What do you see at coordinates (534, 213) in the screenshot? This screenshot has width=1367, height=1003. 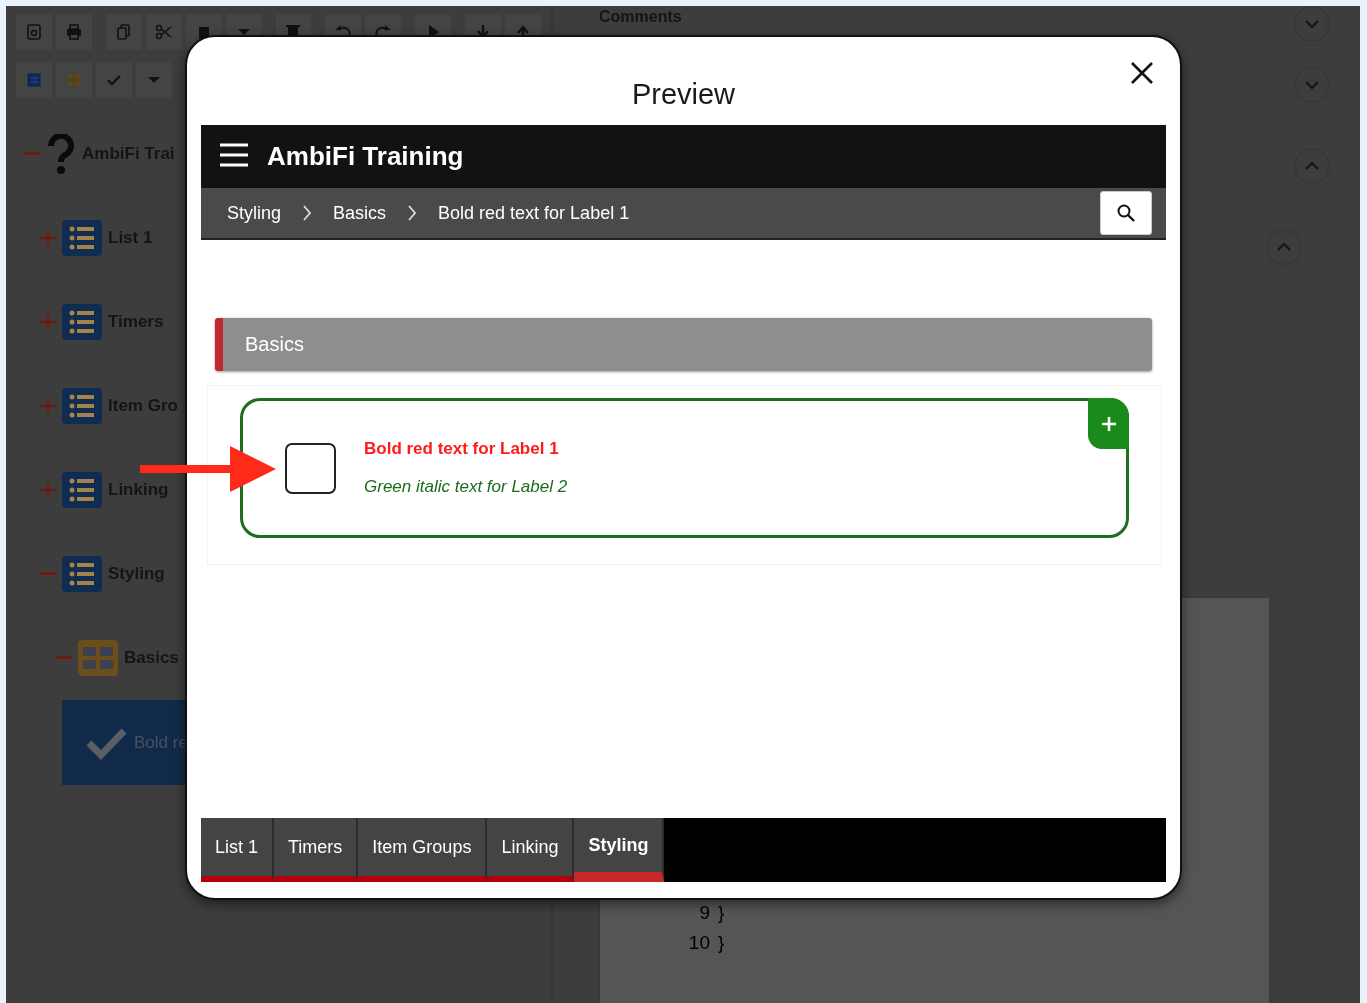 I see `breadcrumb-item: Bold red text for Label 1` at bounding box center [534, 213].